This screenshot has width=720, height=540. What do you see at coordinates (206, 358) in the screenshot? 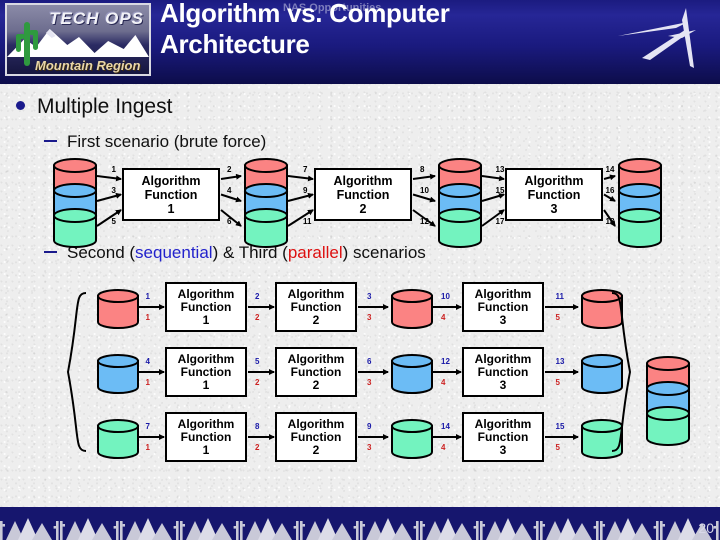
I see `scenario23-row2-algorithm-function-1-line1: Algorithm` at bounding box center [206, 358].